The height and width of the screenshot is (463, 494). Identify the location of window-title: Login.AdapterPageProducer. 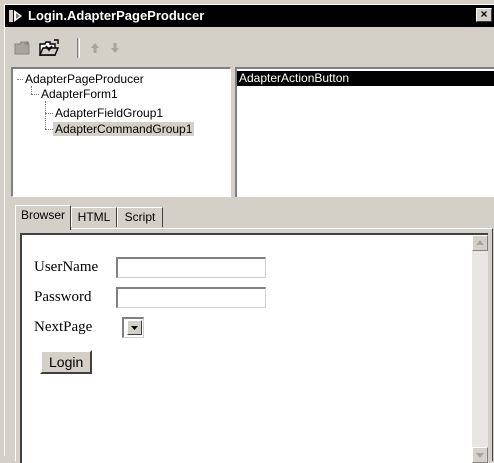
(116, 15).